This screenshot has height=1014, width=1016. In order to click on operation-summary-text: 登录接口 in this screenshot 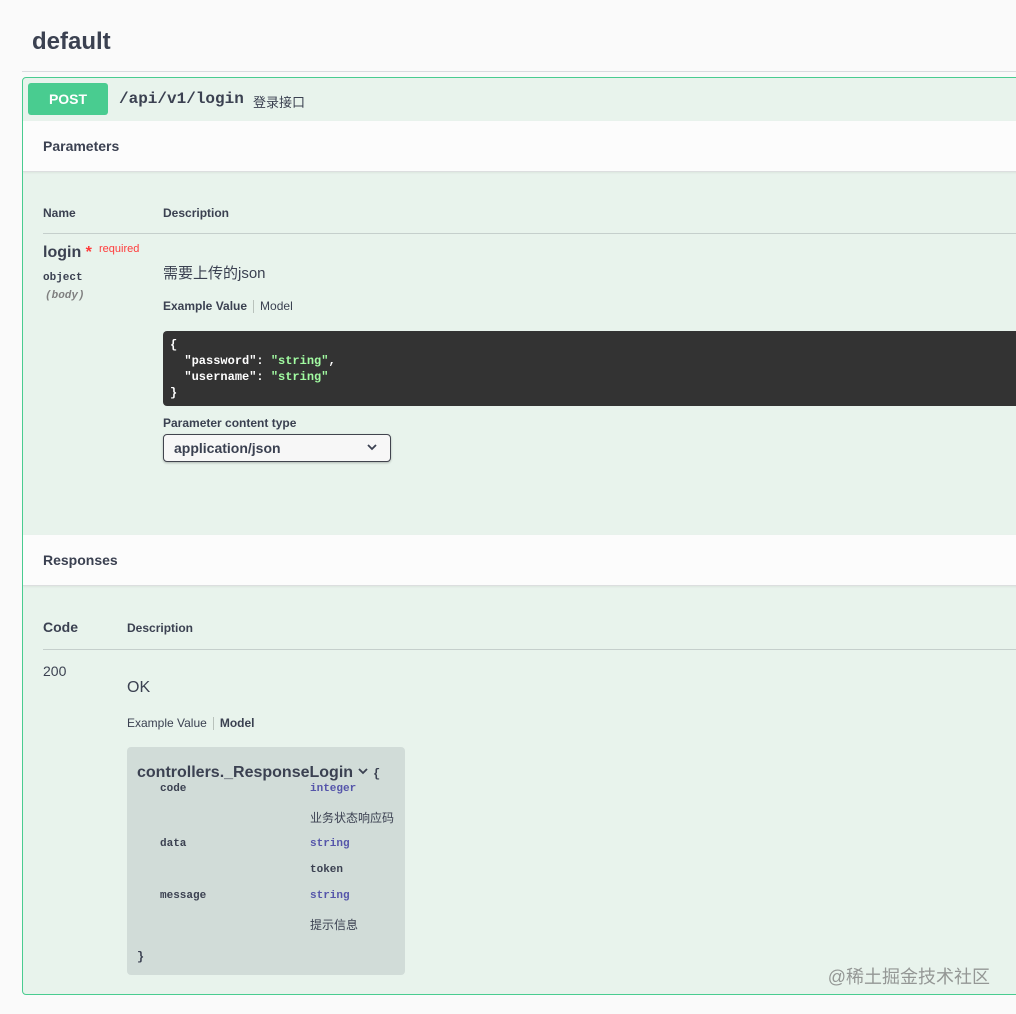, I will do `click(279, 102)`.